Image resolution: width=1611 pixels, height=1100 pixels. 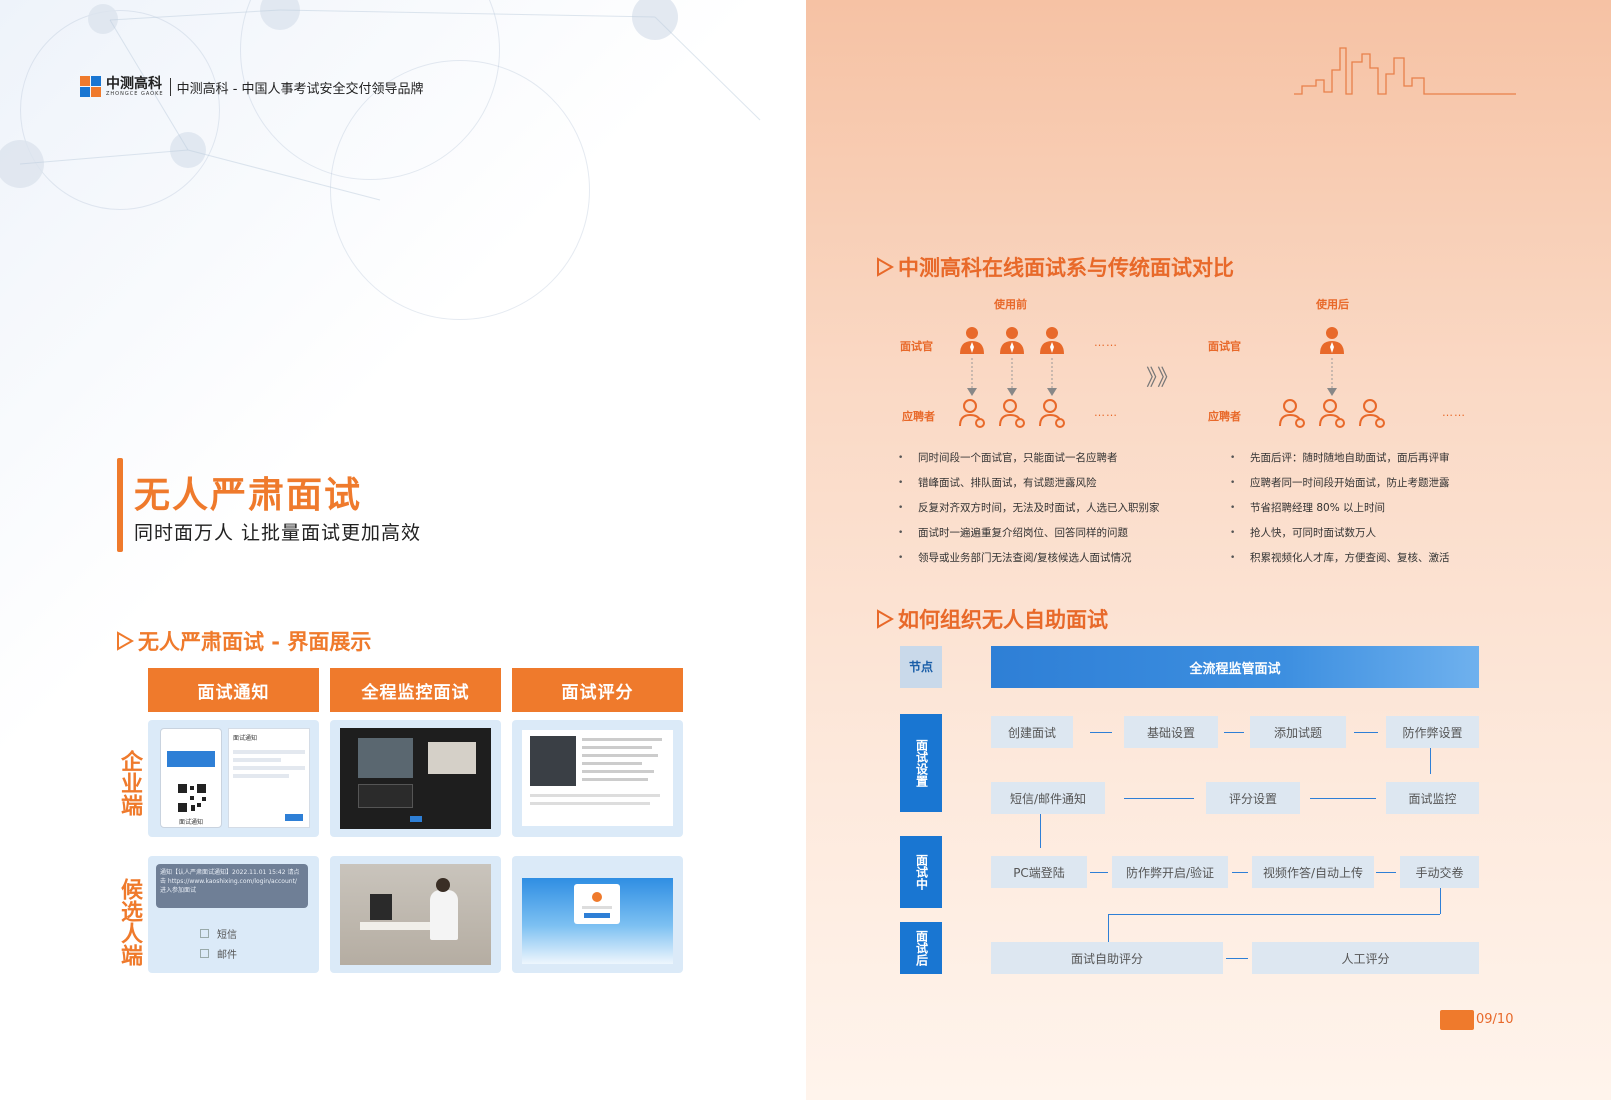 I want to click on form-title: 面试通知, so click(x=245, y=738).